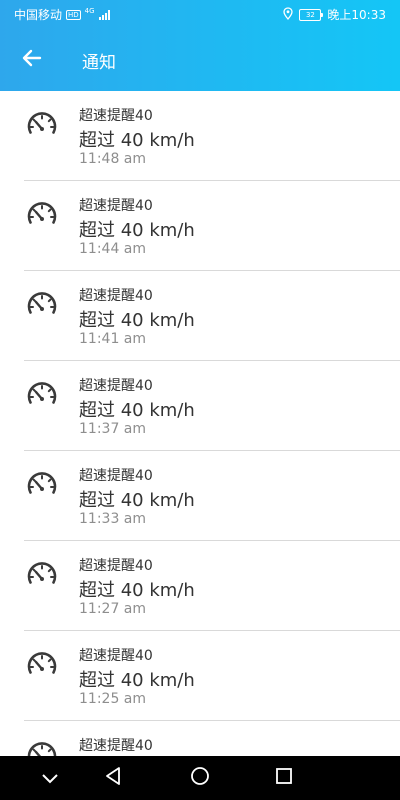  I want to click on chevron-down-icon, so click(50, 778).